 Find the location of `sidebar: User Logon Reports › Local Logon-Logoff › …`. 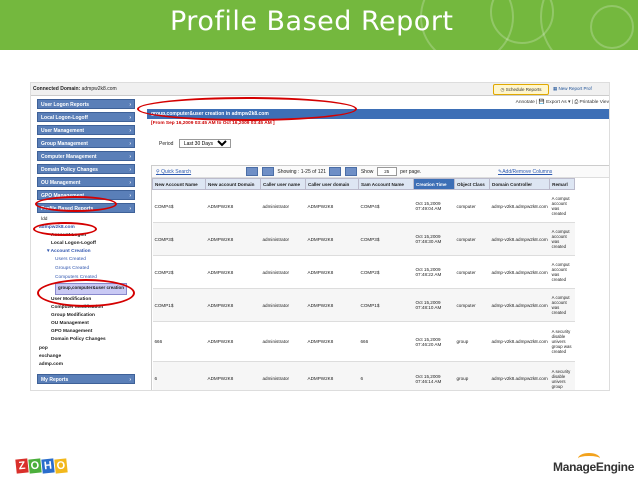

sidebar: User Logon Reports › Local Logon-Logoff › … is located at coordinates (85, 243).